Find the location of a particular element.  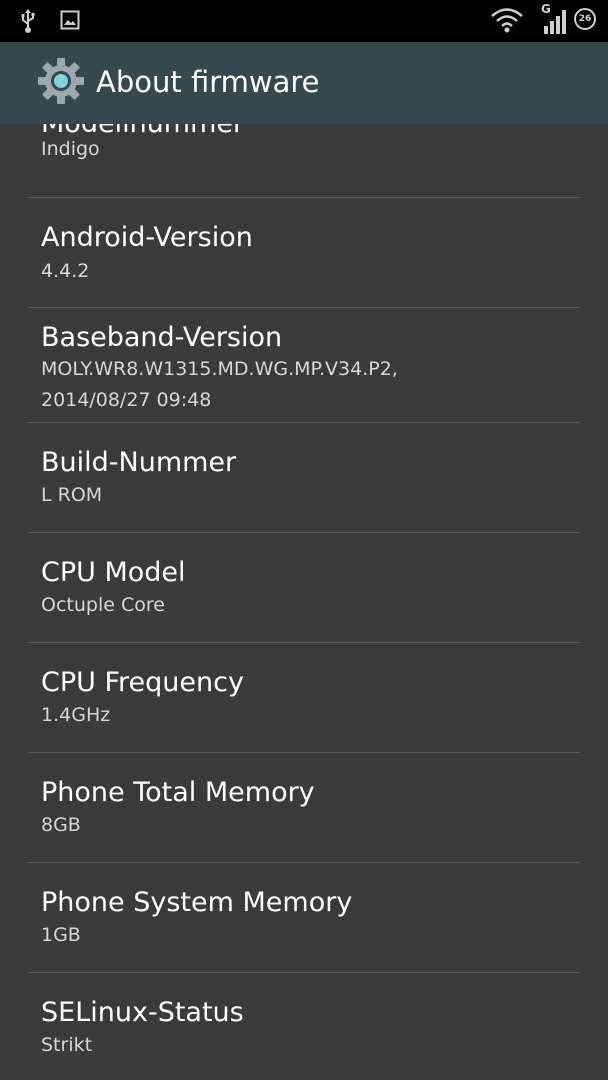

item-value: 8GB is located at coordinates (61, 825).